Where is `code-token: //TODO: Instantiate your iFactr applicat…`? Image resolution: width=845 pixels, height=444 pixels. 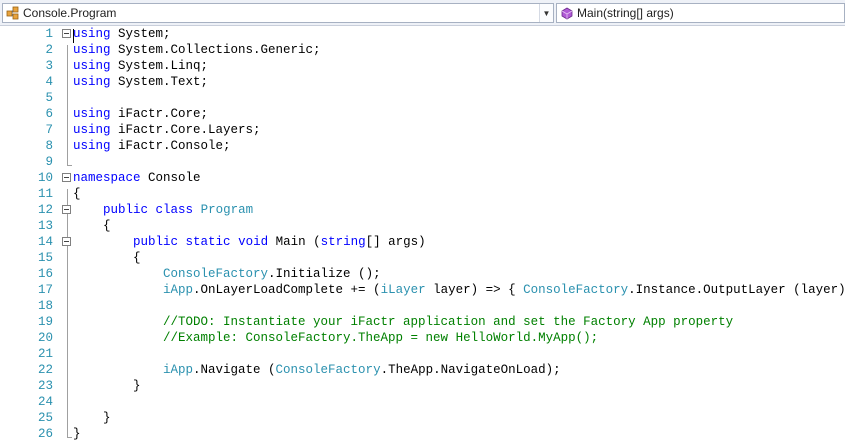
code-token: //TODO: Instantiate your iFactr applicat… is located at coordinates (448, 322).